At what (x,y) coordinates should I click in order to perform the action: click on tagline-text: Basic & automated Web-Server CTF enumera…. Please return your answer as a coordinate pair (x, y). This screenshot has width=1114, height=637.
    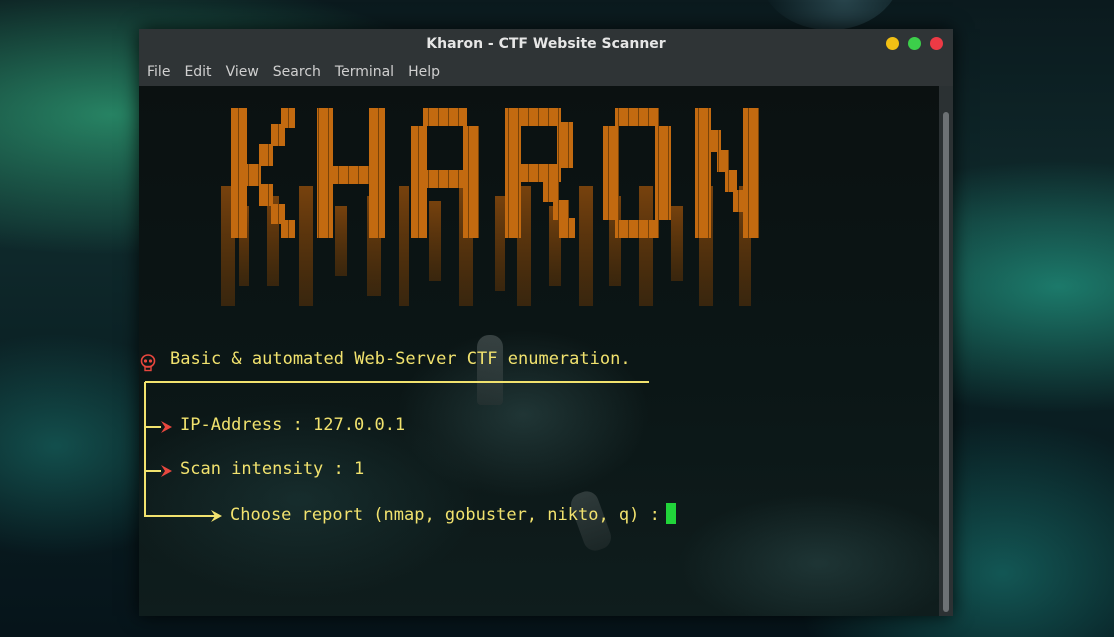
    Looking at the image, I should click on (400, 359).